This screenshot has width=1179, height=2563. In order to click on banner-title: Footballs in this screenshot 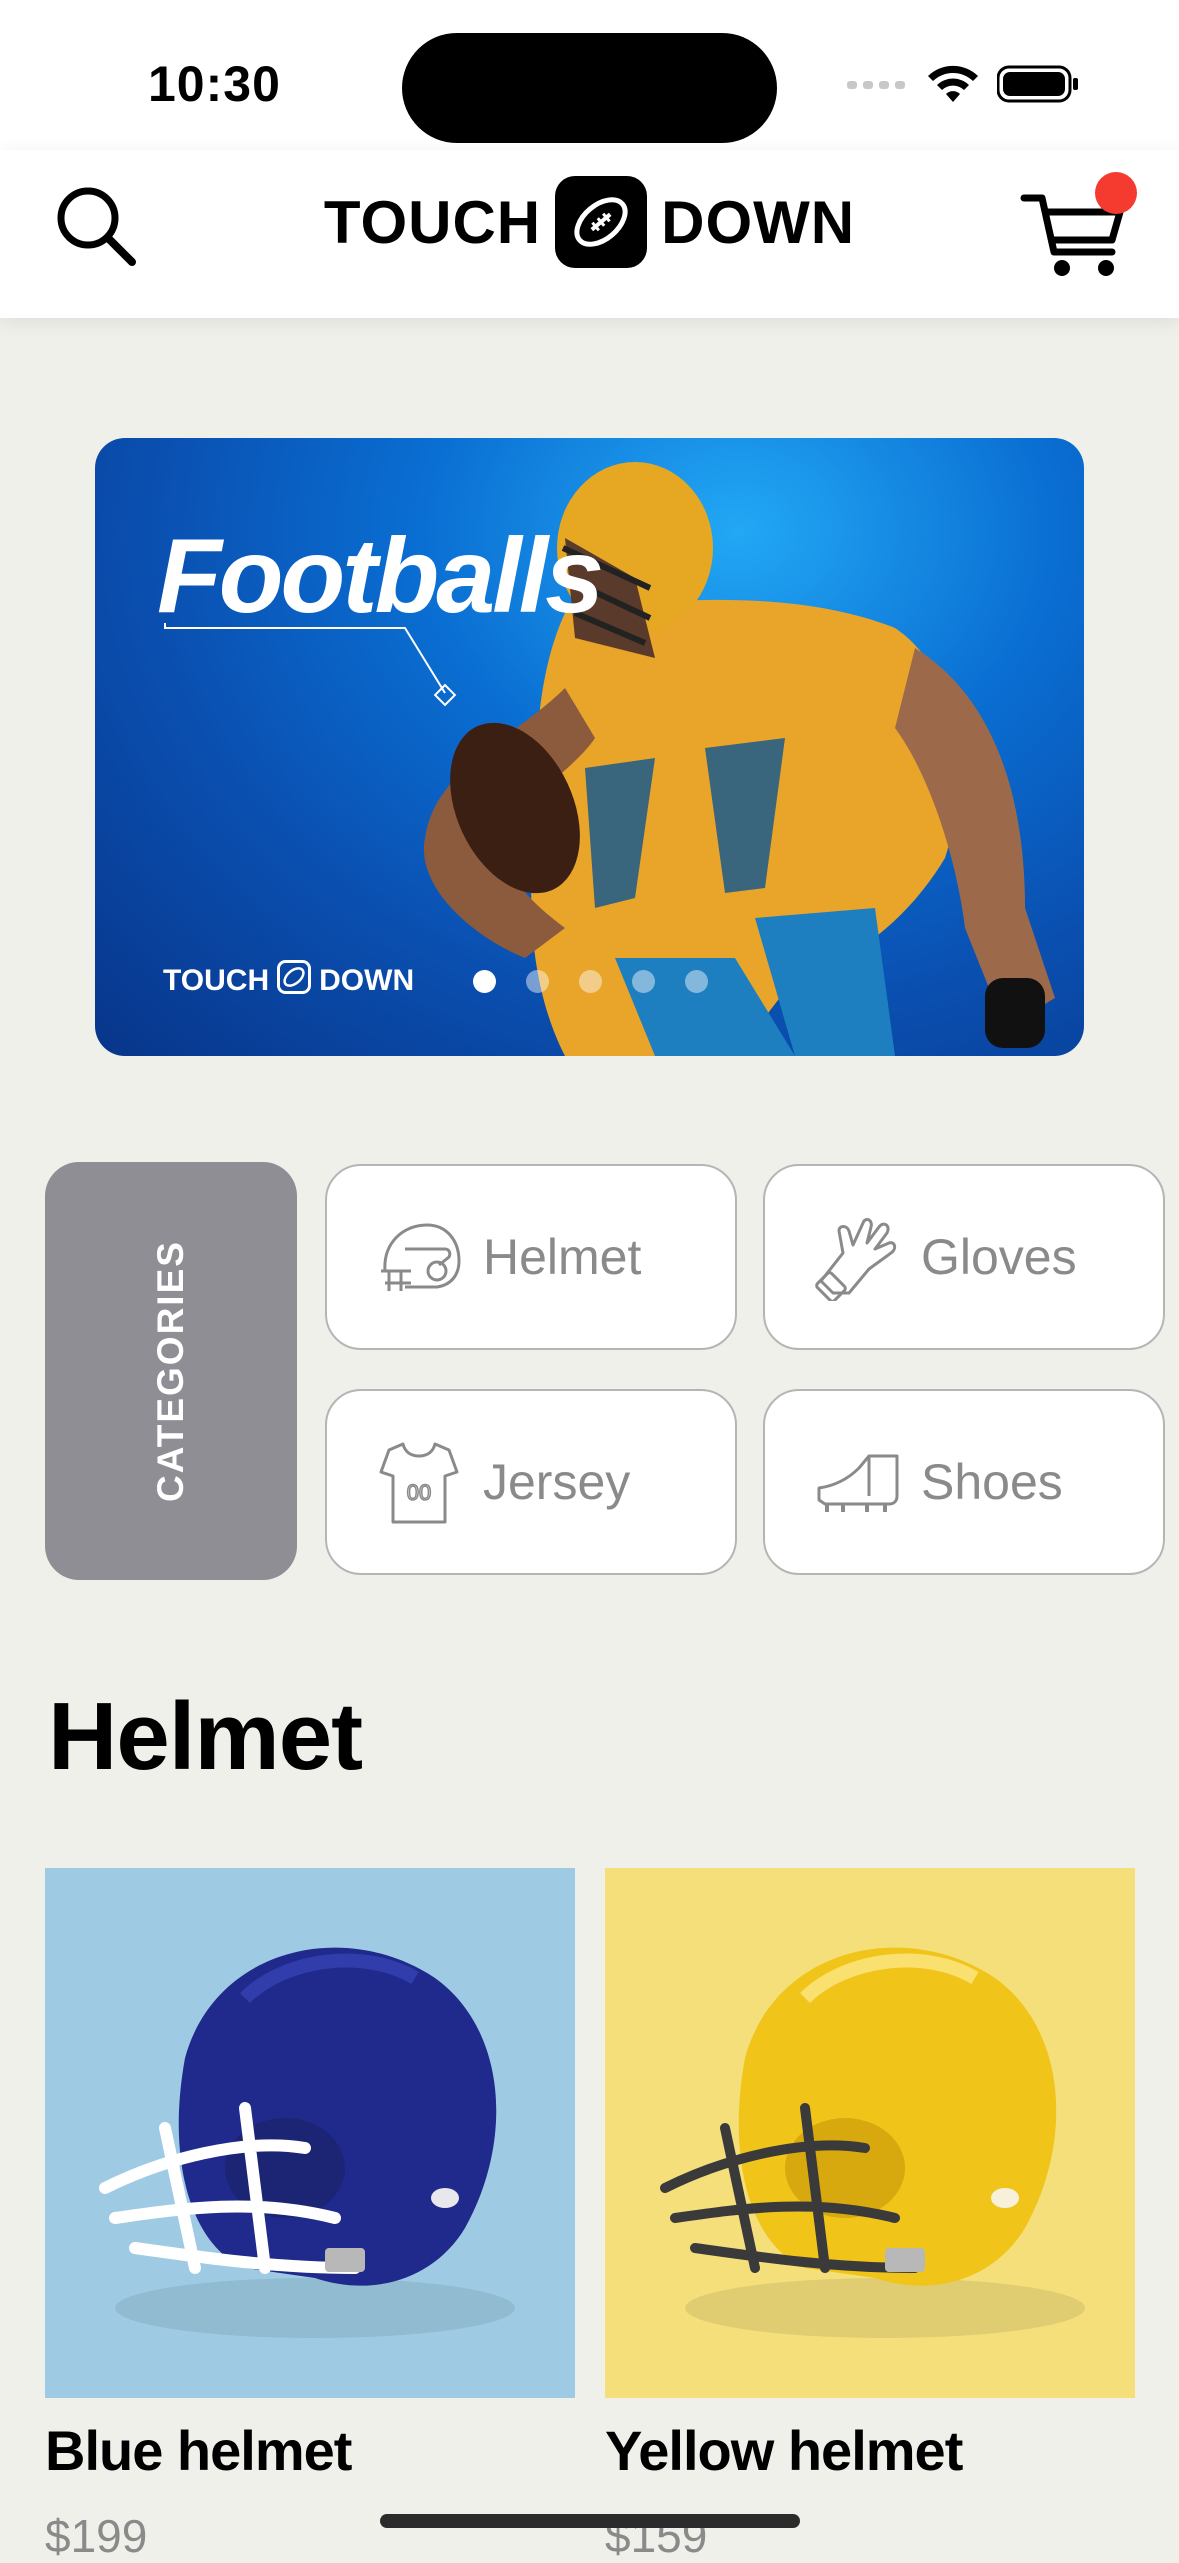, I will do `click(380, 576)`.